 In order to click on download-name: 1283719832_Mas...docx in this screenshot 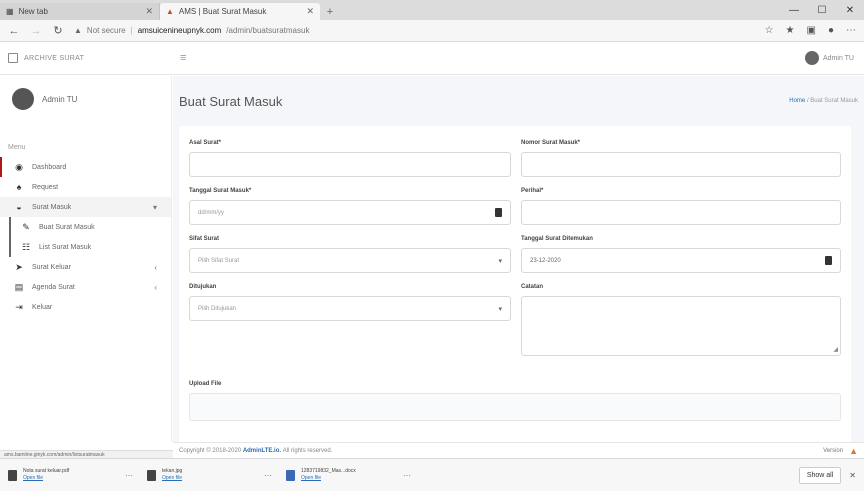, I will do `click(328, 471)`.